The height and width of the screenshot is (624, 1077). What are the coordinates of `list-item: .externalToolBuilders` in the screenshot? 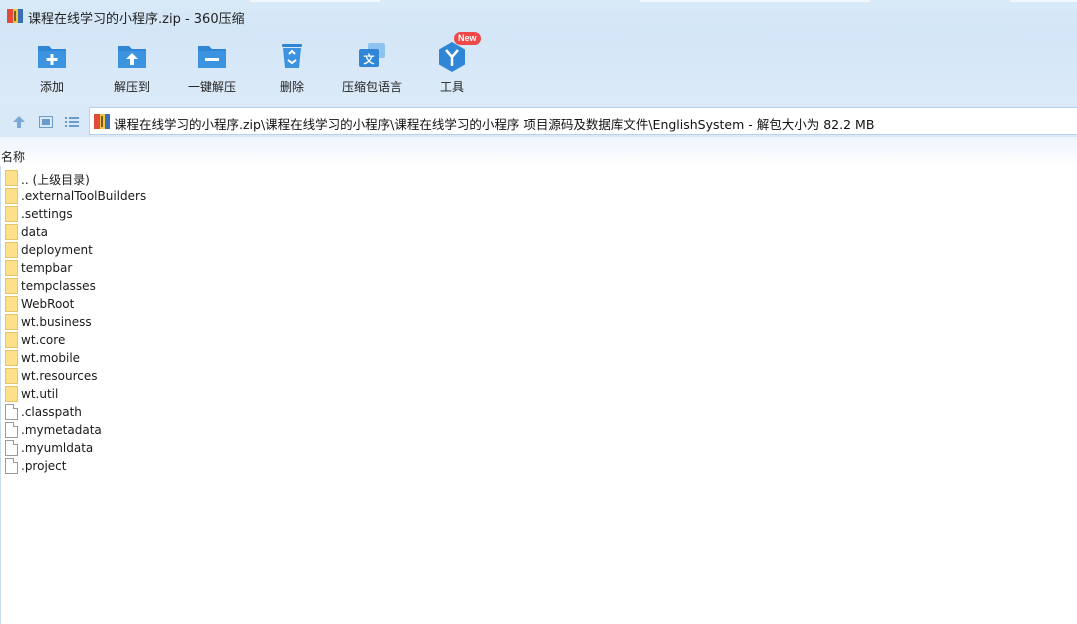 It's located at (300, 196).